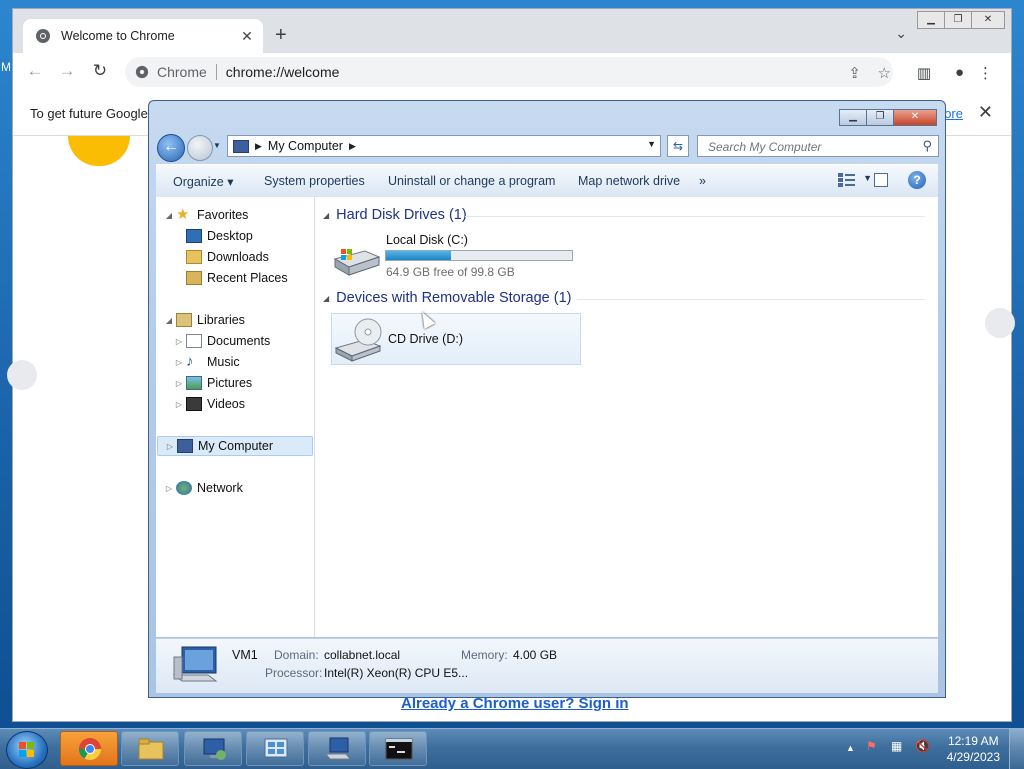 The width and height of the screenshot is (1024, 769). Describe the element at coordinates (973, 757) in the screenshot. I see `clock-date: 4/29/2023` at that location.